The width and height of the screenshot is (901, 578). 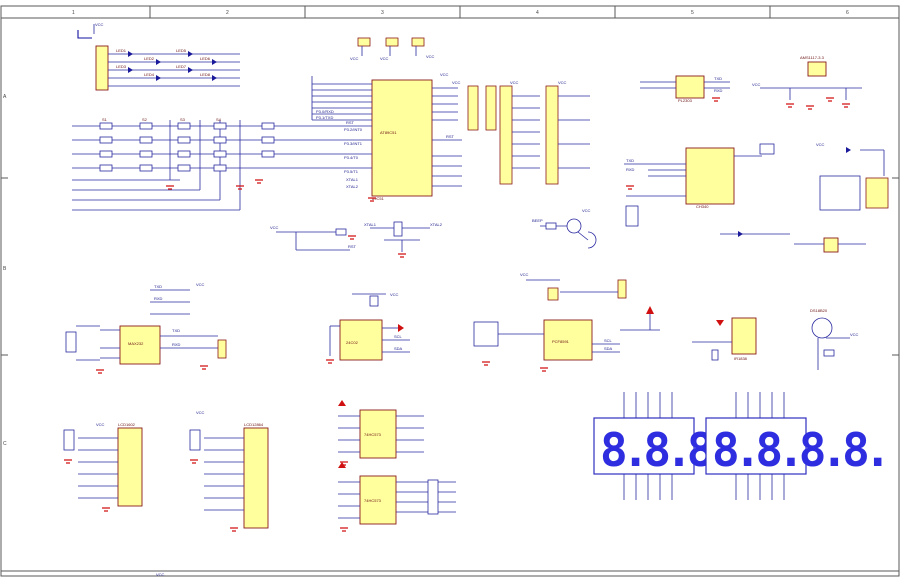 I want to click on net-label: XTAL1, so click(x=370, y=224).